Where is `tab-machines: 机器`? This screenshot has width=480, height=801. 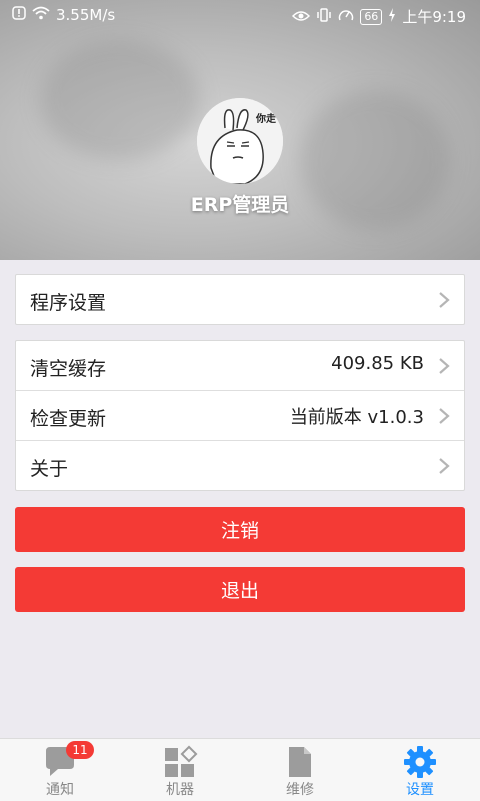 tab-machines: 机器 is located at coordinates (180, 770).